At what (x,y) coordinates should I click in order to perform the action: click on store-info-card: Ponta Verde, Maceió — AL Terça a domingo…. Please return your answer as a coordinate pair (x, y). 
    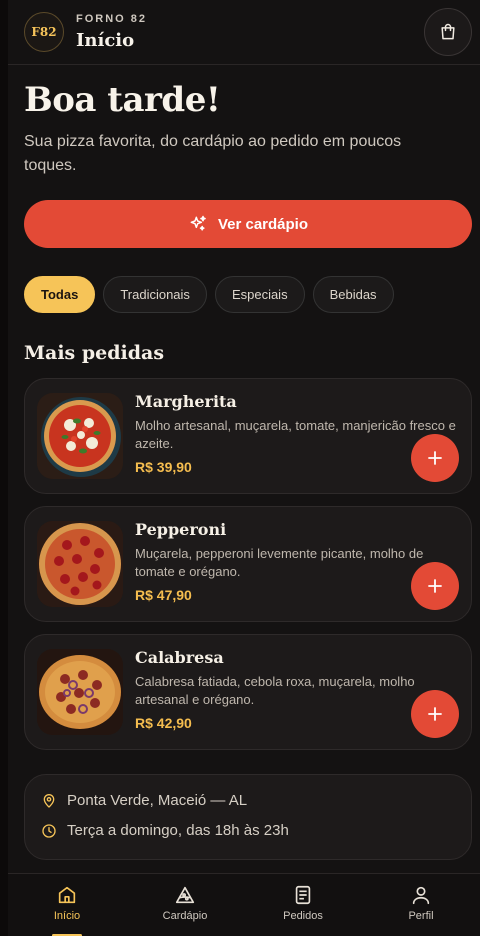
    Looking at the image, I should click on (248, 817).